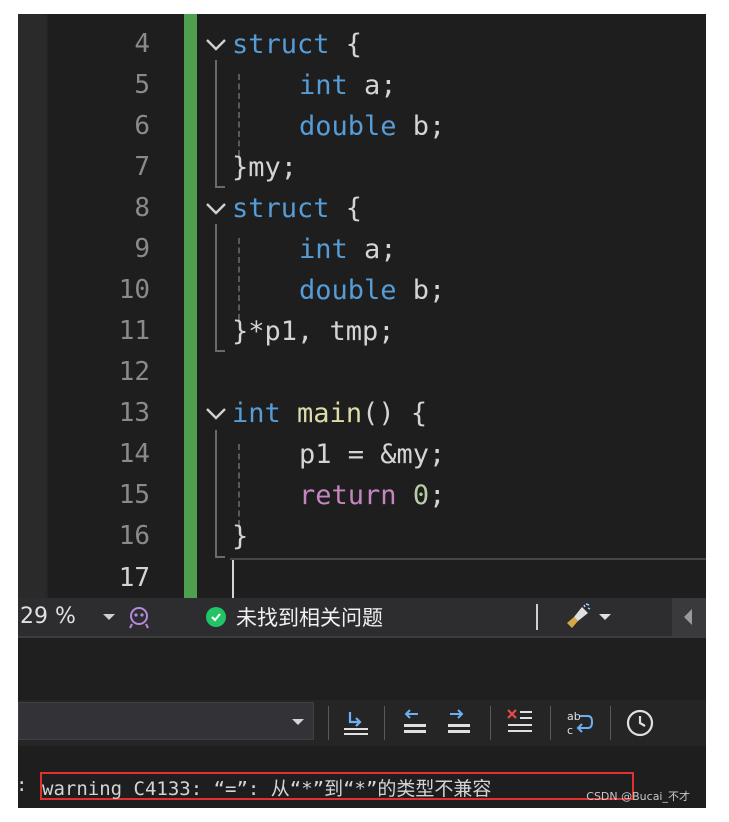  I want to click on code-line: return 0;, so click(372, 495).